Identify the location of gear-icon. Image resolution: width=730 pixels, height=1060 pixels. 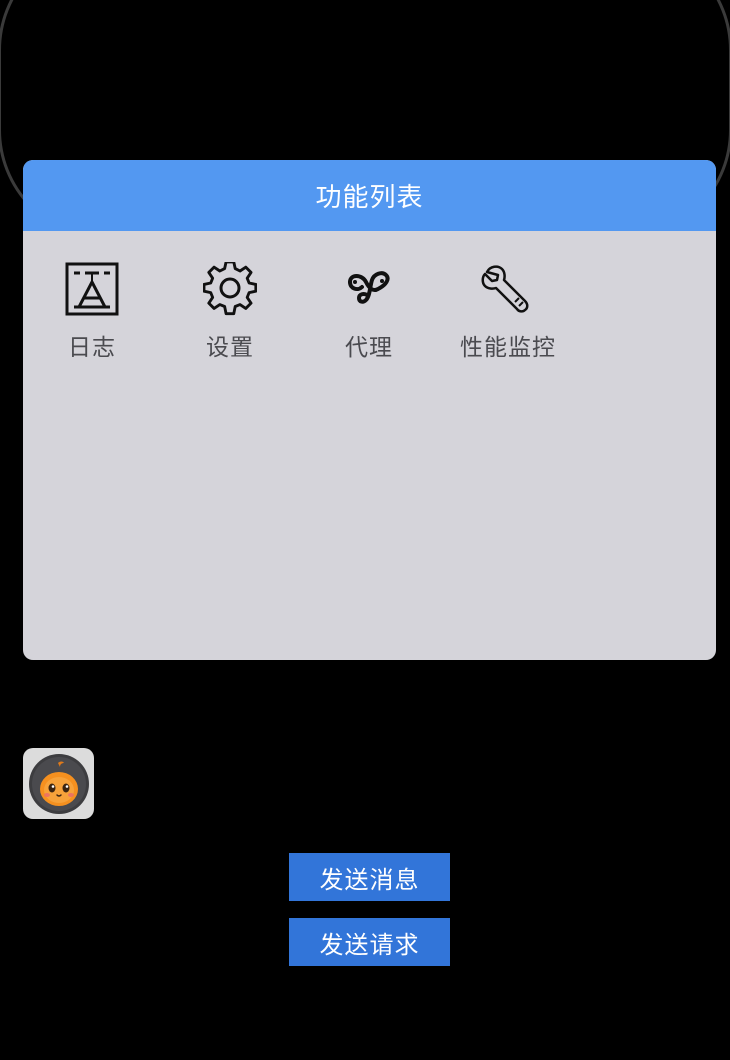
(230, 289).